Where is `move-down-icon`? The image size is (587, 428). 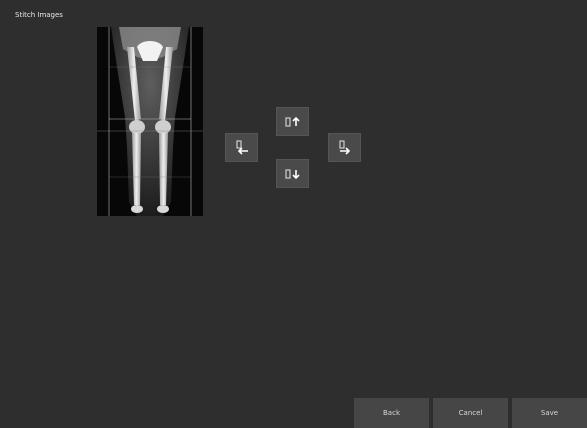 move-down-icon is located at coordinates (293, 174).